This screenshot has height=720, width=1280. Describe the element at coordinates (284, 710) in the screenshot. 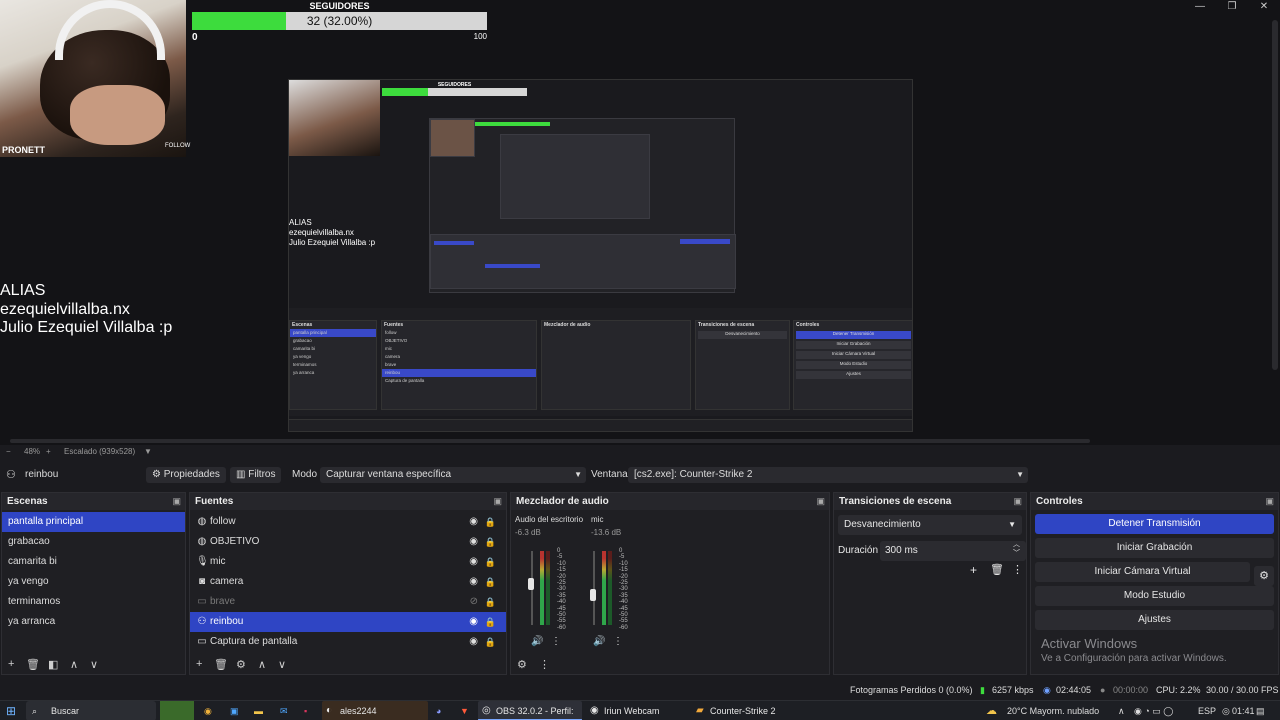

I see `mail-icon: ✉` at that location.